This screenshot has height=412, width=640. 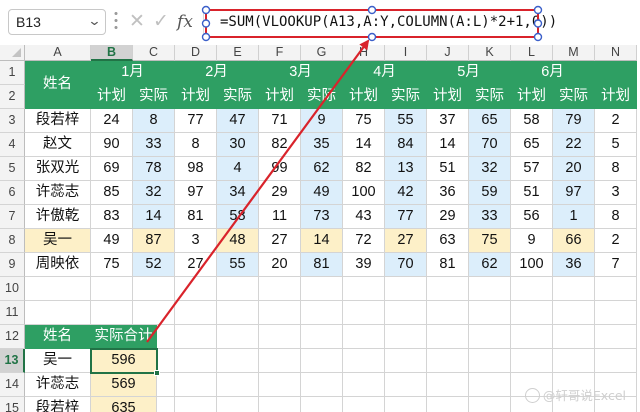 What do you see at coordinates (217, 73) in the screenshot?
I see `month-header-cell: 2月` at bounding box center [217, 73].